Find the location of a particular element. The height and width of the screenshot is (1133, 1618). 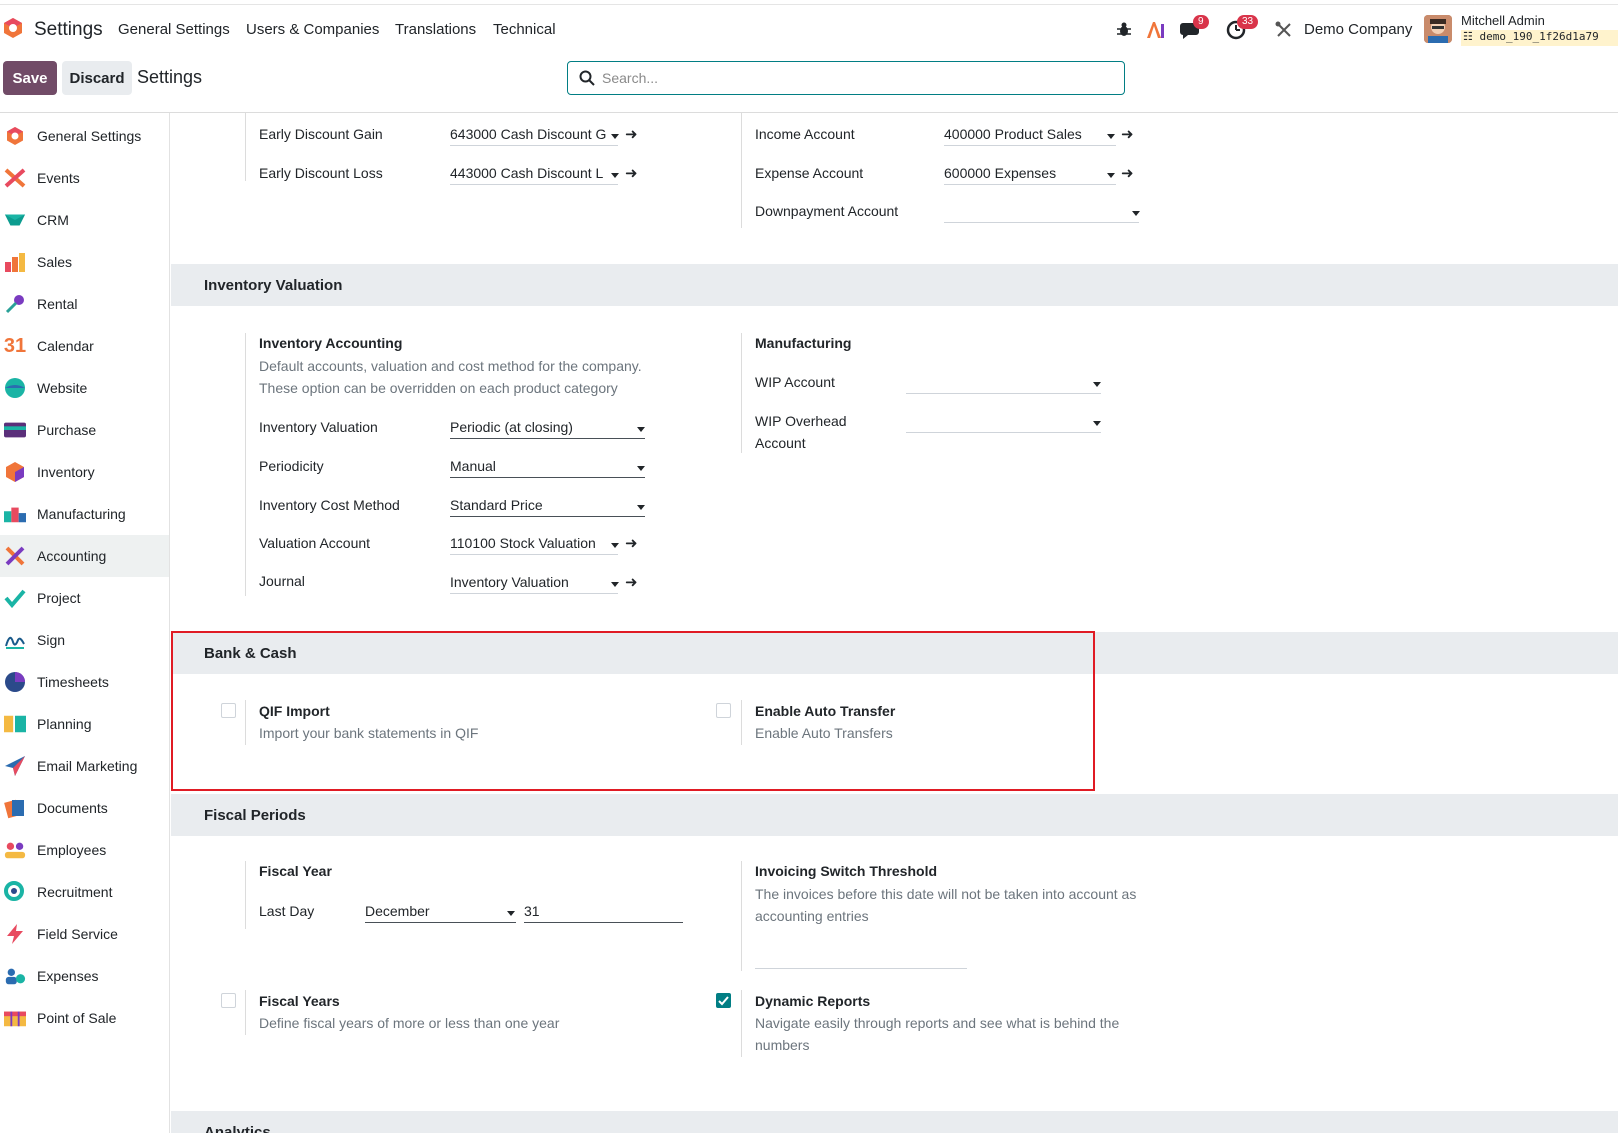

sidebar-item-label: Sales is located at coordinates (55, 262).